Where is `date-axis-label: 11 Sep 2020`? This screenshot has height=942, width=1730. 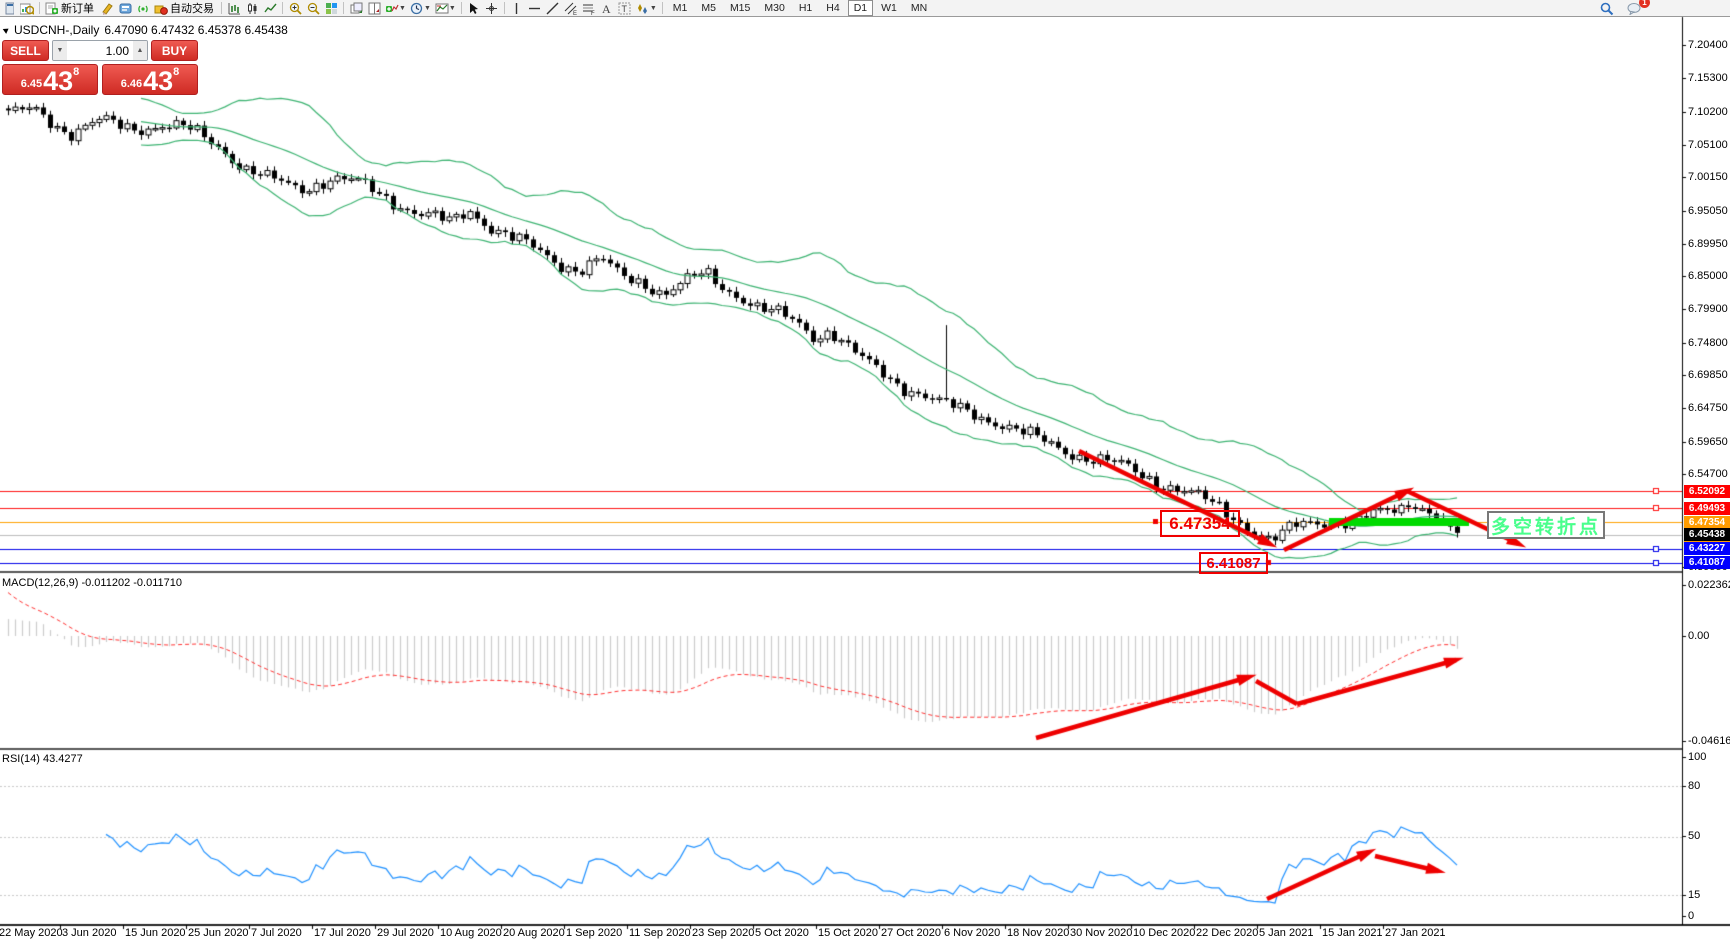
date-axis-label: 11 Sep 2020 is located at coordinates (660, 933).